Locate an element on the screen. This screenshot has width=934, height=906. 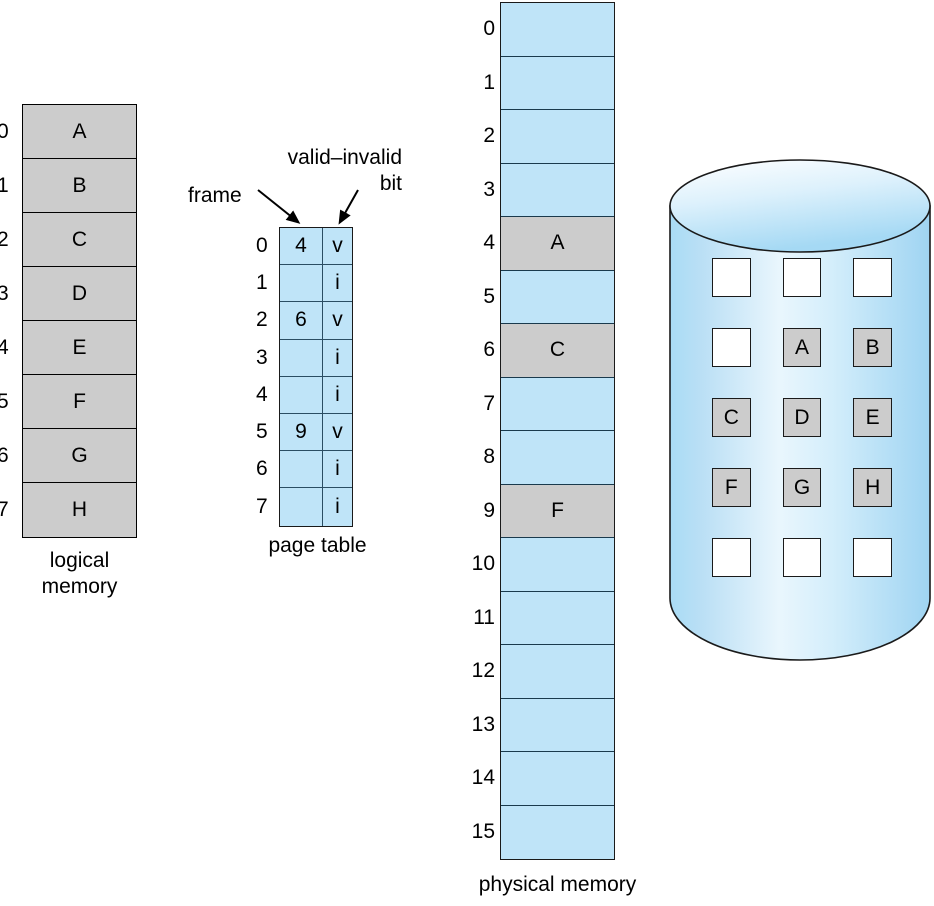
physical-memory-frame: 5 is located at coordinates (548, 297).